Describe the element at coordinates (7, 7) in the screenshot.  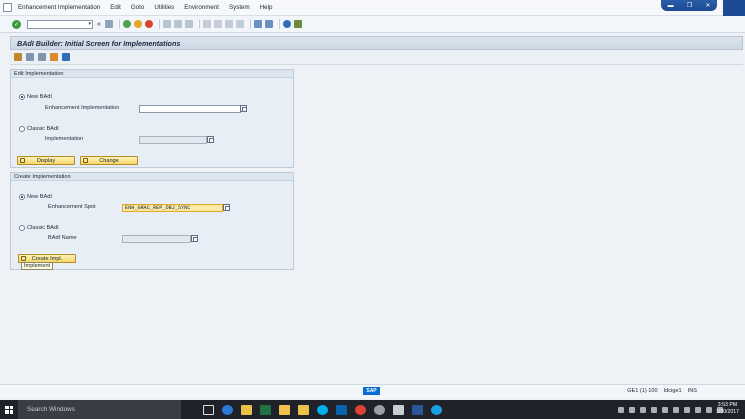
I see `sap-menu-icon` at that location.